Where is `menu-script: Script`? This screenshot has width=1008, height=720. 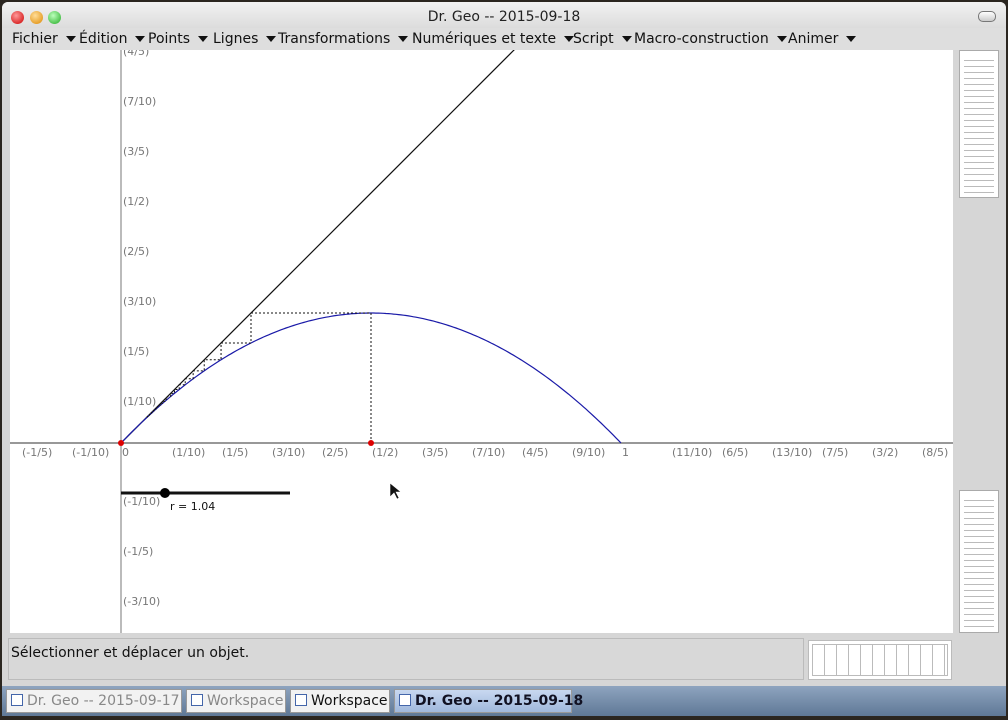
menu-script: Script is located at coordinates (602, 39).